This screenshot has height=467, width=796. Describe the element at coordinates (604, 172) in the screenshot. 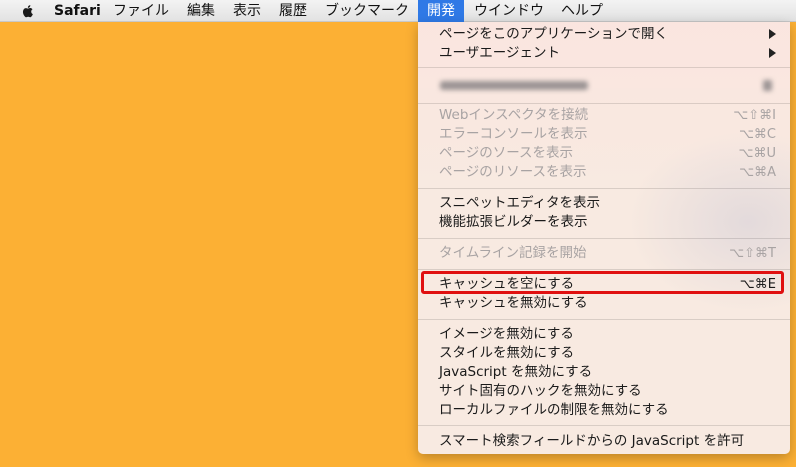

I see `menu-item-show-page-resources: ページのリソースを表示 ⌥⌘A` at that location.